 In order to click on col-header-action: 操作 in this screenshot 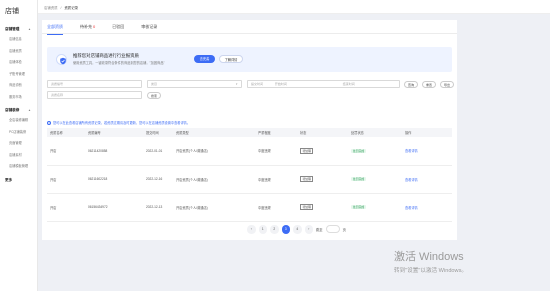, I will do `click(427, 132)`.